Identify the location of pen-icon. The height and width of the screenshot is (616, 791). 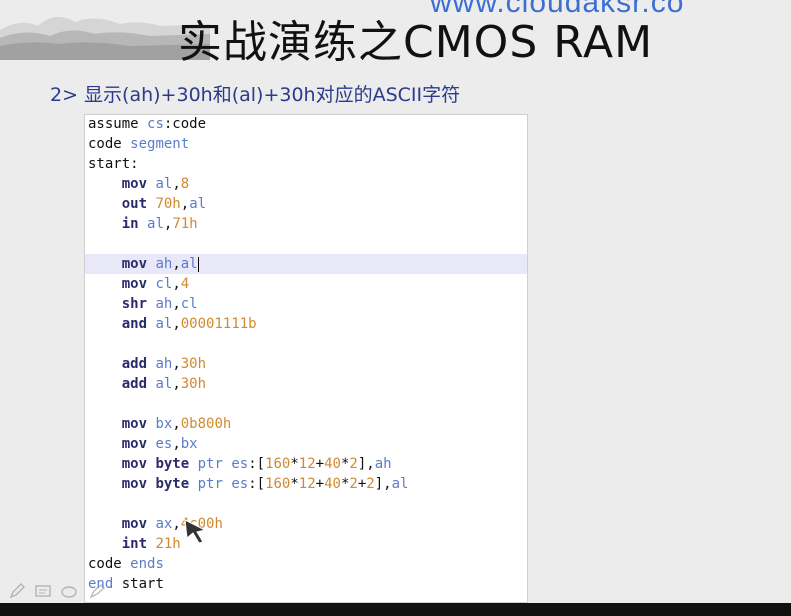
(17, 591).